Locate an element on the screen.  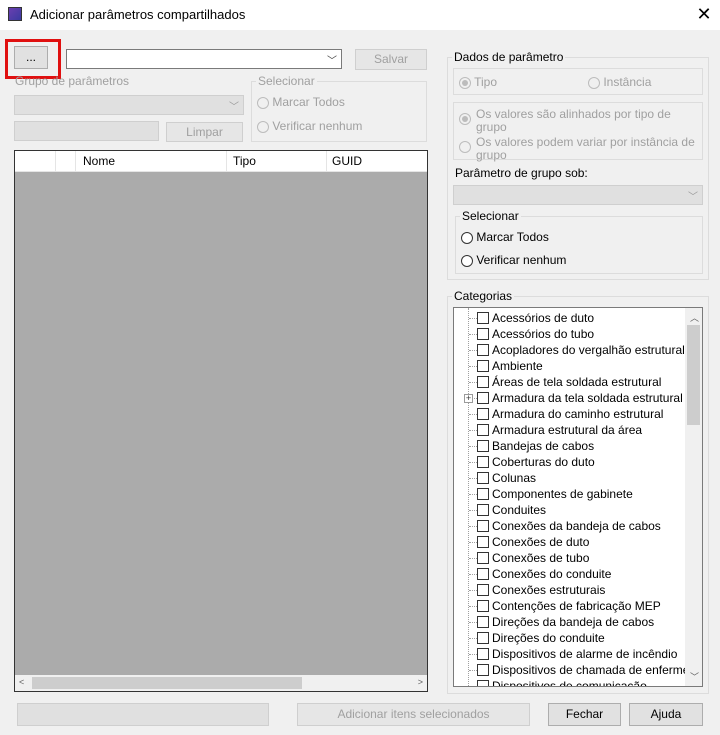
category-item: Conexões do conduite is located at coordinates (570, 574).